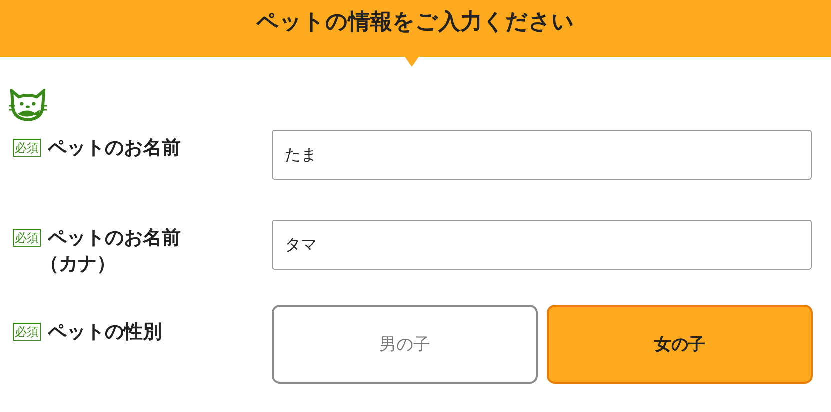 The width and height of the screenshot is (831, 412). Describe the element at coordinates (415, 22) in the screenshot. I see `header-title: ペットの情報をご入力ください` at that location.